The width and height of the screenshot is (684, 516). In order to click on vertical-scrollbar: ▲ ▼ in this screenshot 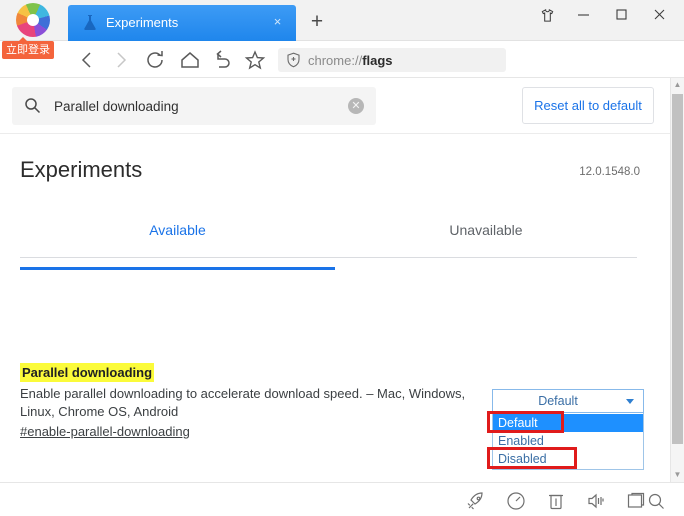, I will do `click(677, 280)`.